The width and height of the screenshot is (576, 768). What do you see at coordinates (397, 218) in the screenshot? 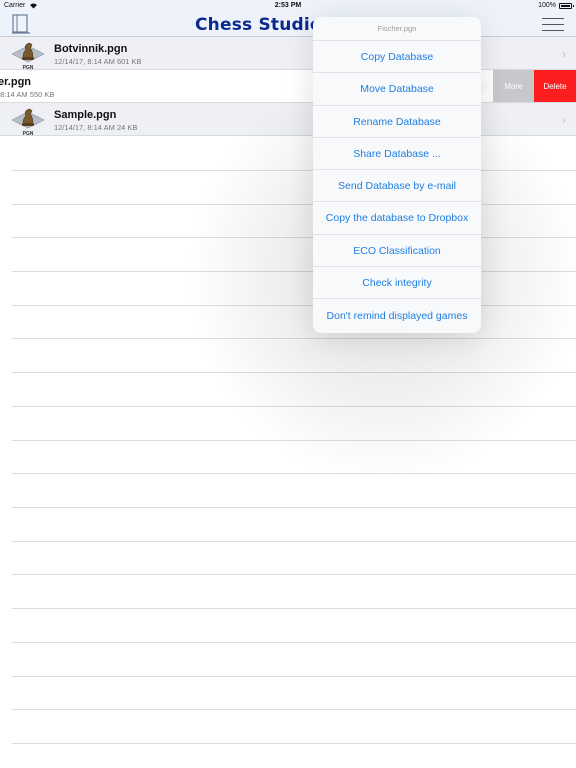
I see `copy-to-dropbox-button: Copy the database to Dropbox` at bounding box center [397, 218].